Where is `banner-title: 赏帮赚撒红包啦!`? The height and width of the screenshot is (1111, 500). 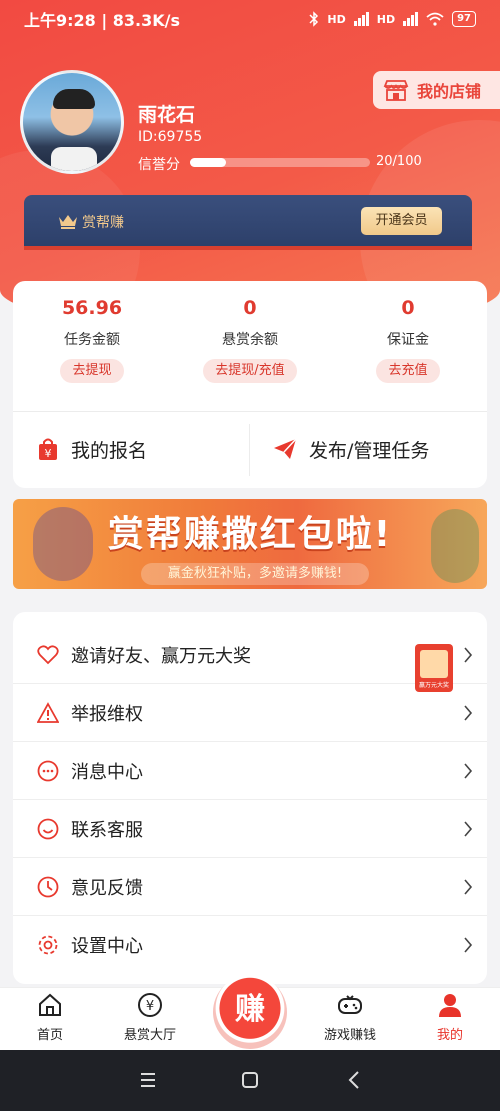 banner-title: 赏帮赚撒红包啦! is located at coordinates (250, 534).